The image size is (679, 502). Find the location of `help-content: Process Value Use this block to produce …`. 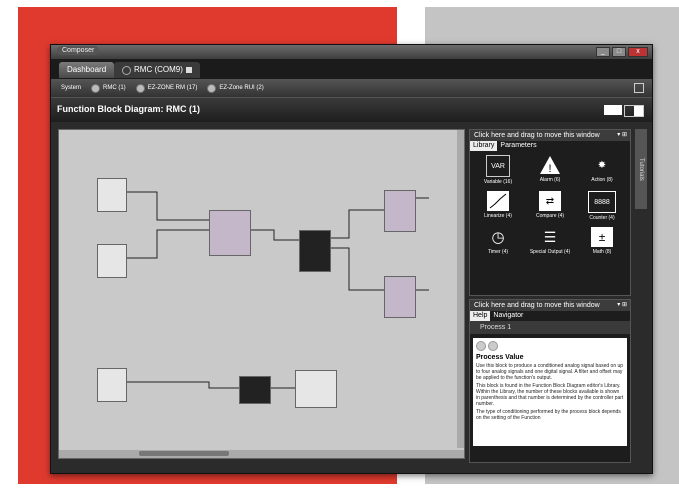

help-content: Process Value Use this block to produce … is located at coordinates (550, 392).